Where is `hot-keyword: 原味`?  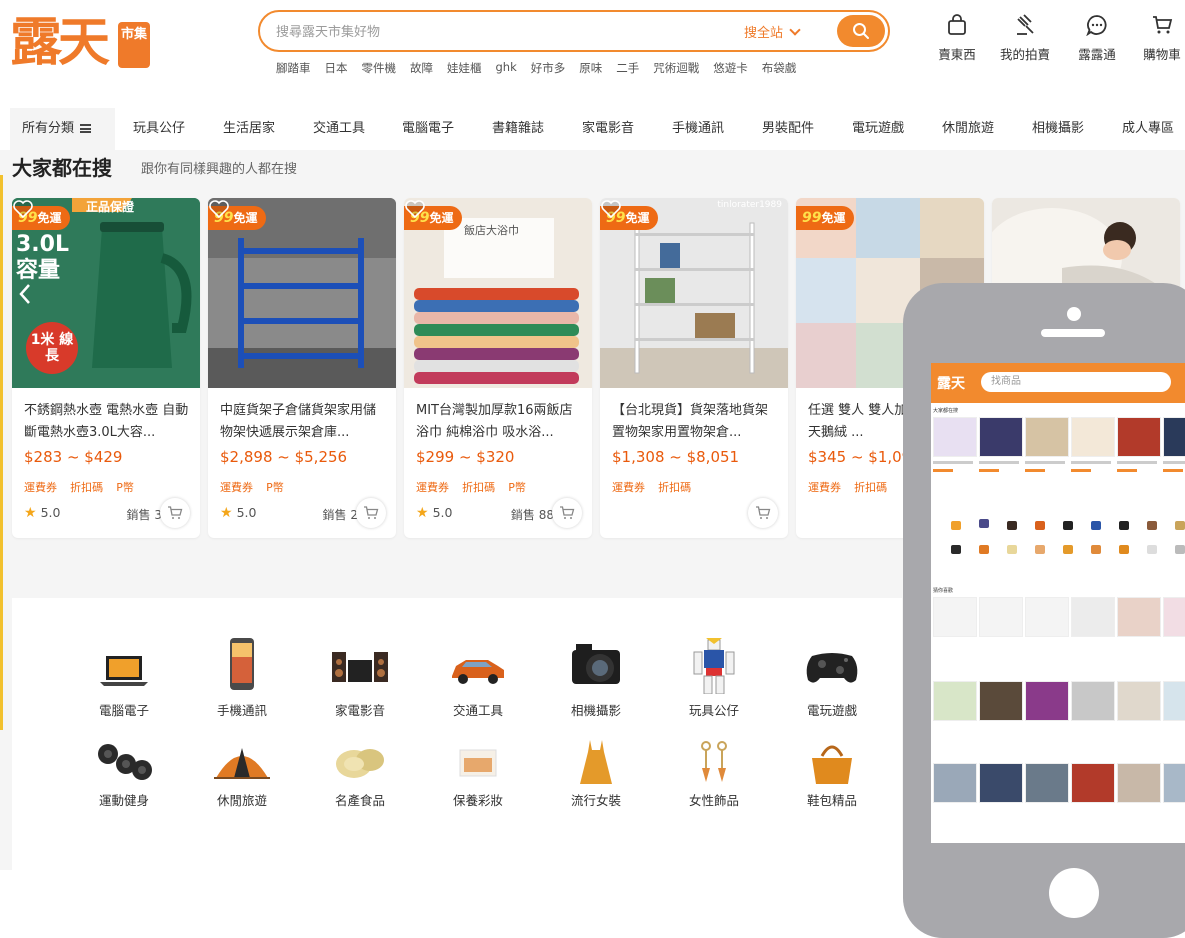
hot-keyword: 原味 is located at coordinates (590, 68).